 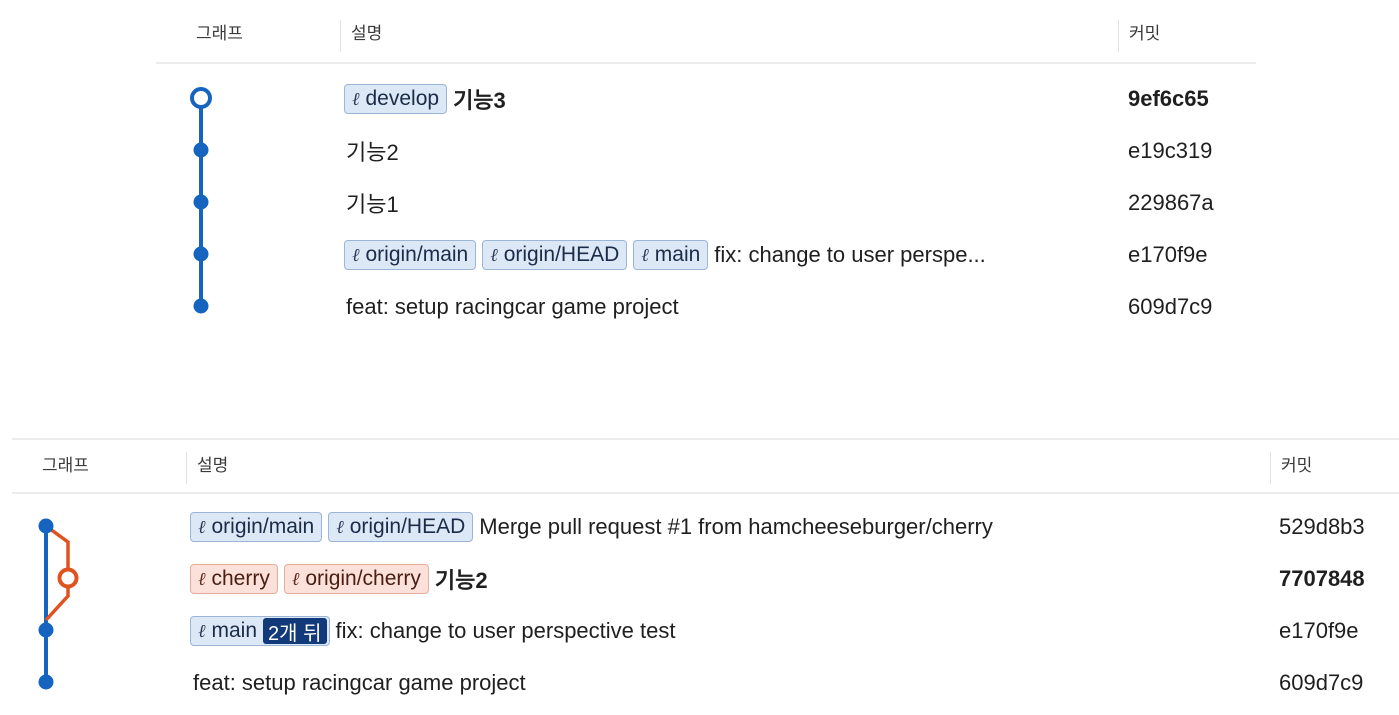 What do you see at coordinates (1322, 578) in the screenshot?
I see `commit-hash: 7707848` at bounding box center [1322, 578].